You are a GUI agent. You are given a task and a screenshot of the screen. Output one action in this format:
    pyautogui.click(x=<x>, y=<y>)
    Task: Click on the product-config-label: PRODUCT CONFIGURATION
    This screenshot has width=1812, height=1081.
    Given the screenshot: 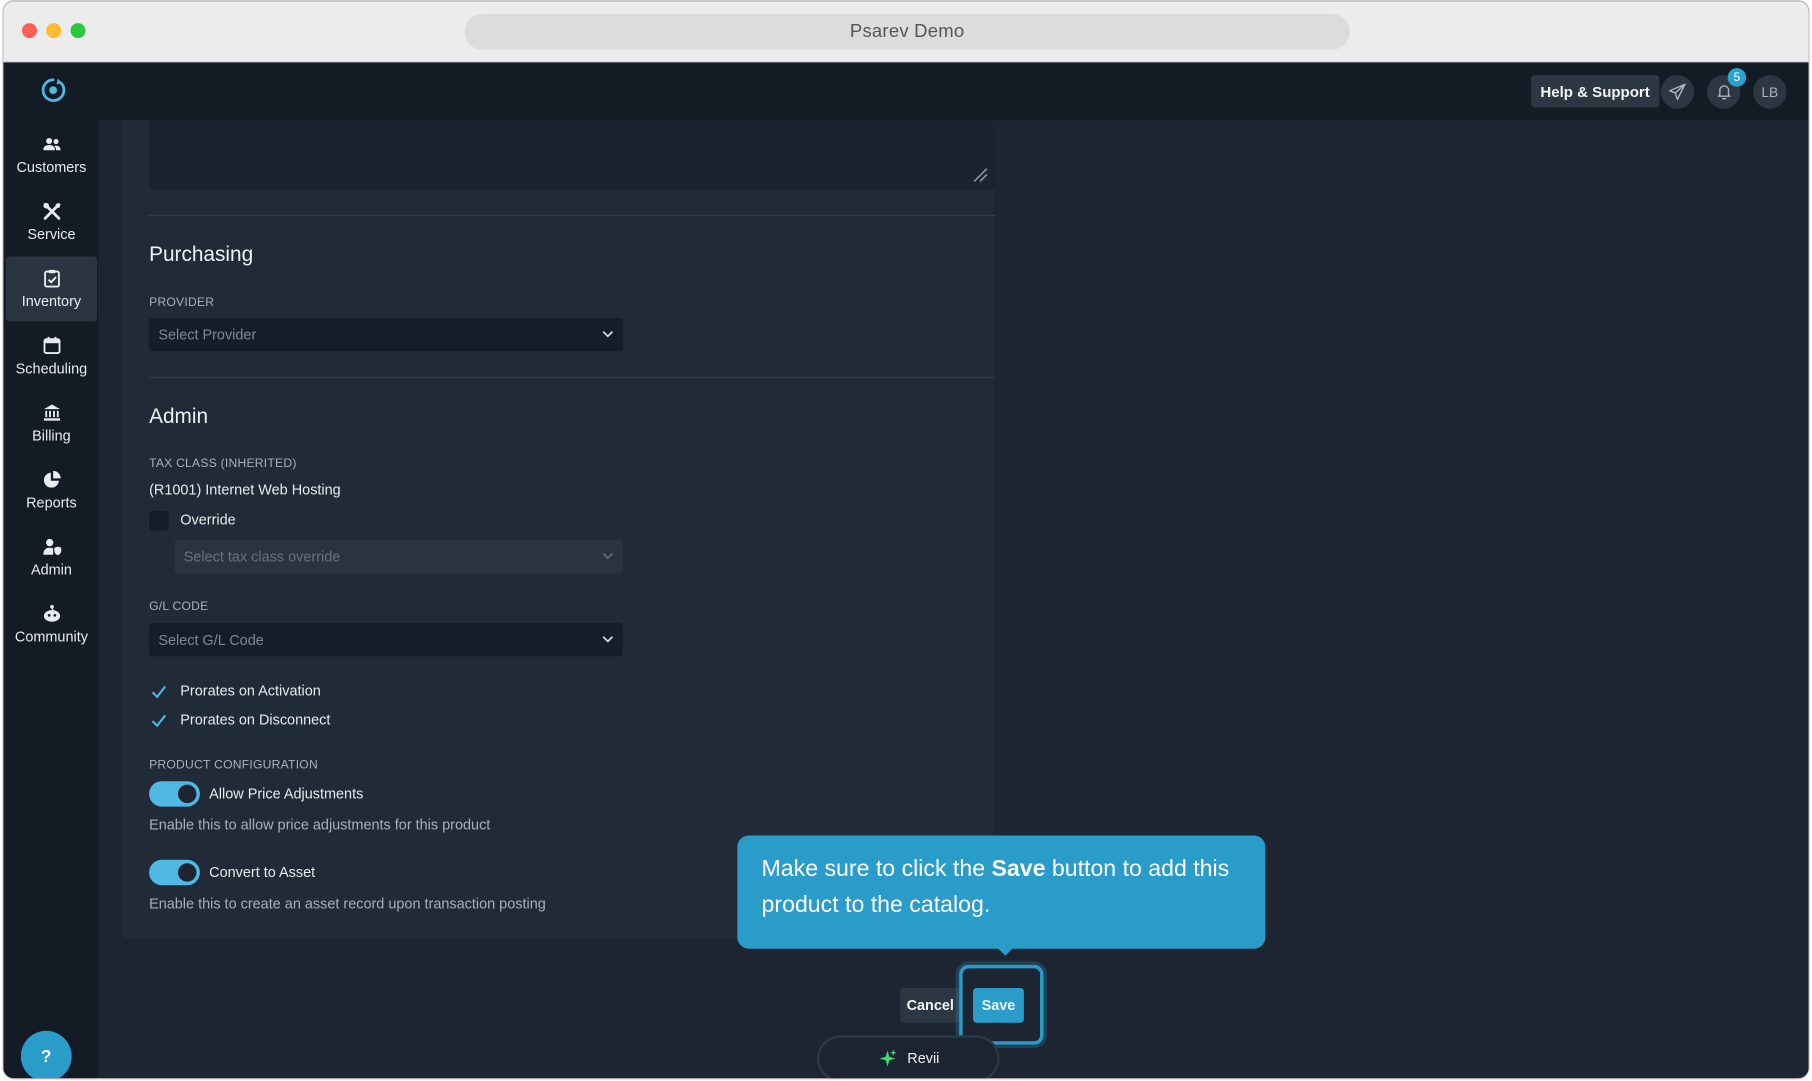 What is the action you would take?
    pyautogui.click(x=233, y=765)
    